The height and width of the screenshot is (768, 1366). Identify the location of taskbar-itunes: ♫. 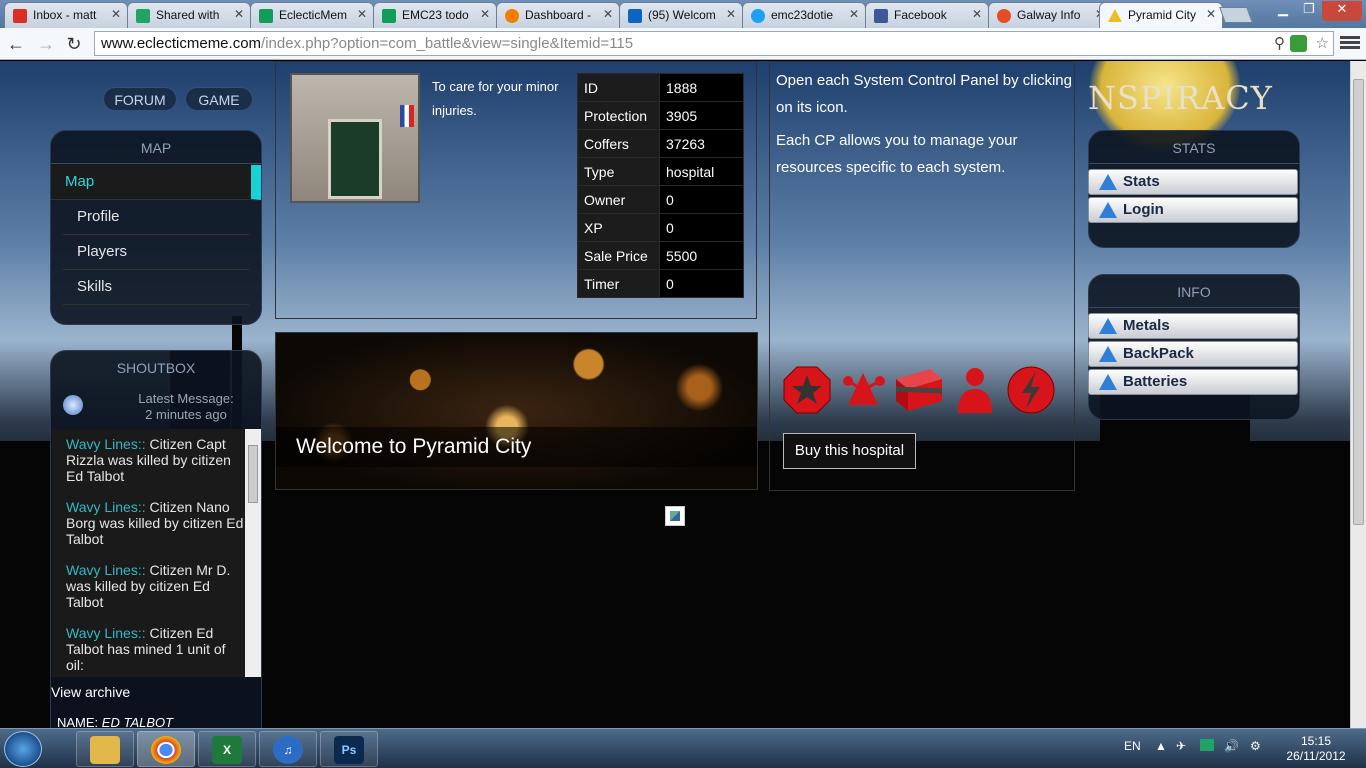
(288, 749).